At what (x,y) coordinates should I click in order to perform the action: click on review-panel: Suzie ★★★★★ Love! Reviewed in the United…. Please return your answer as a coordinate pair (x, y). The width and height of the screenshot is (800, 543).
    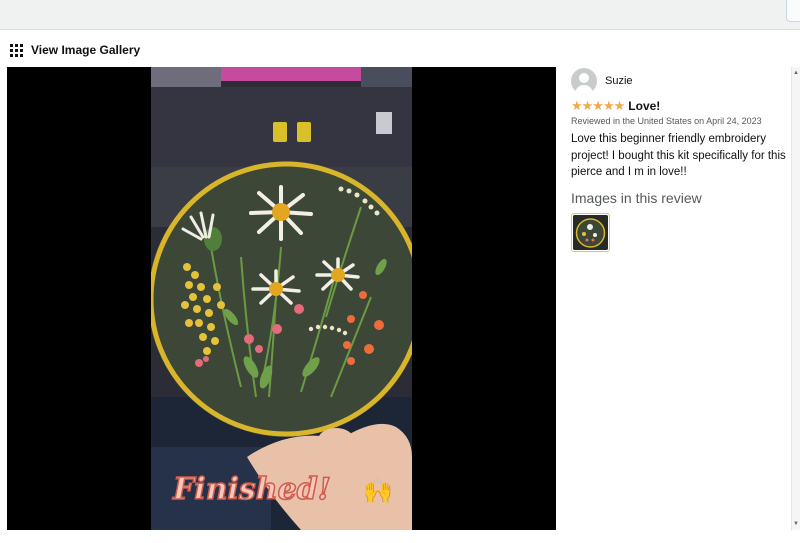
    Looking at the image, I should click on (681, 159).